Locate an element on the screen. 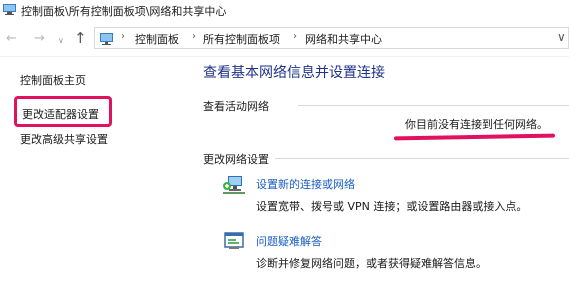 This screenshot has height=290, width=569. network-status-text: 你目前没有连接到任何网络。 is located at coordinates (476, 124).